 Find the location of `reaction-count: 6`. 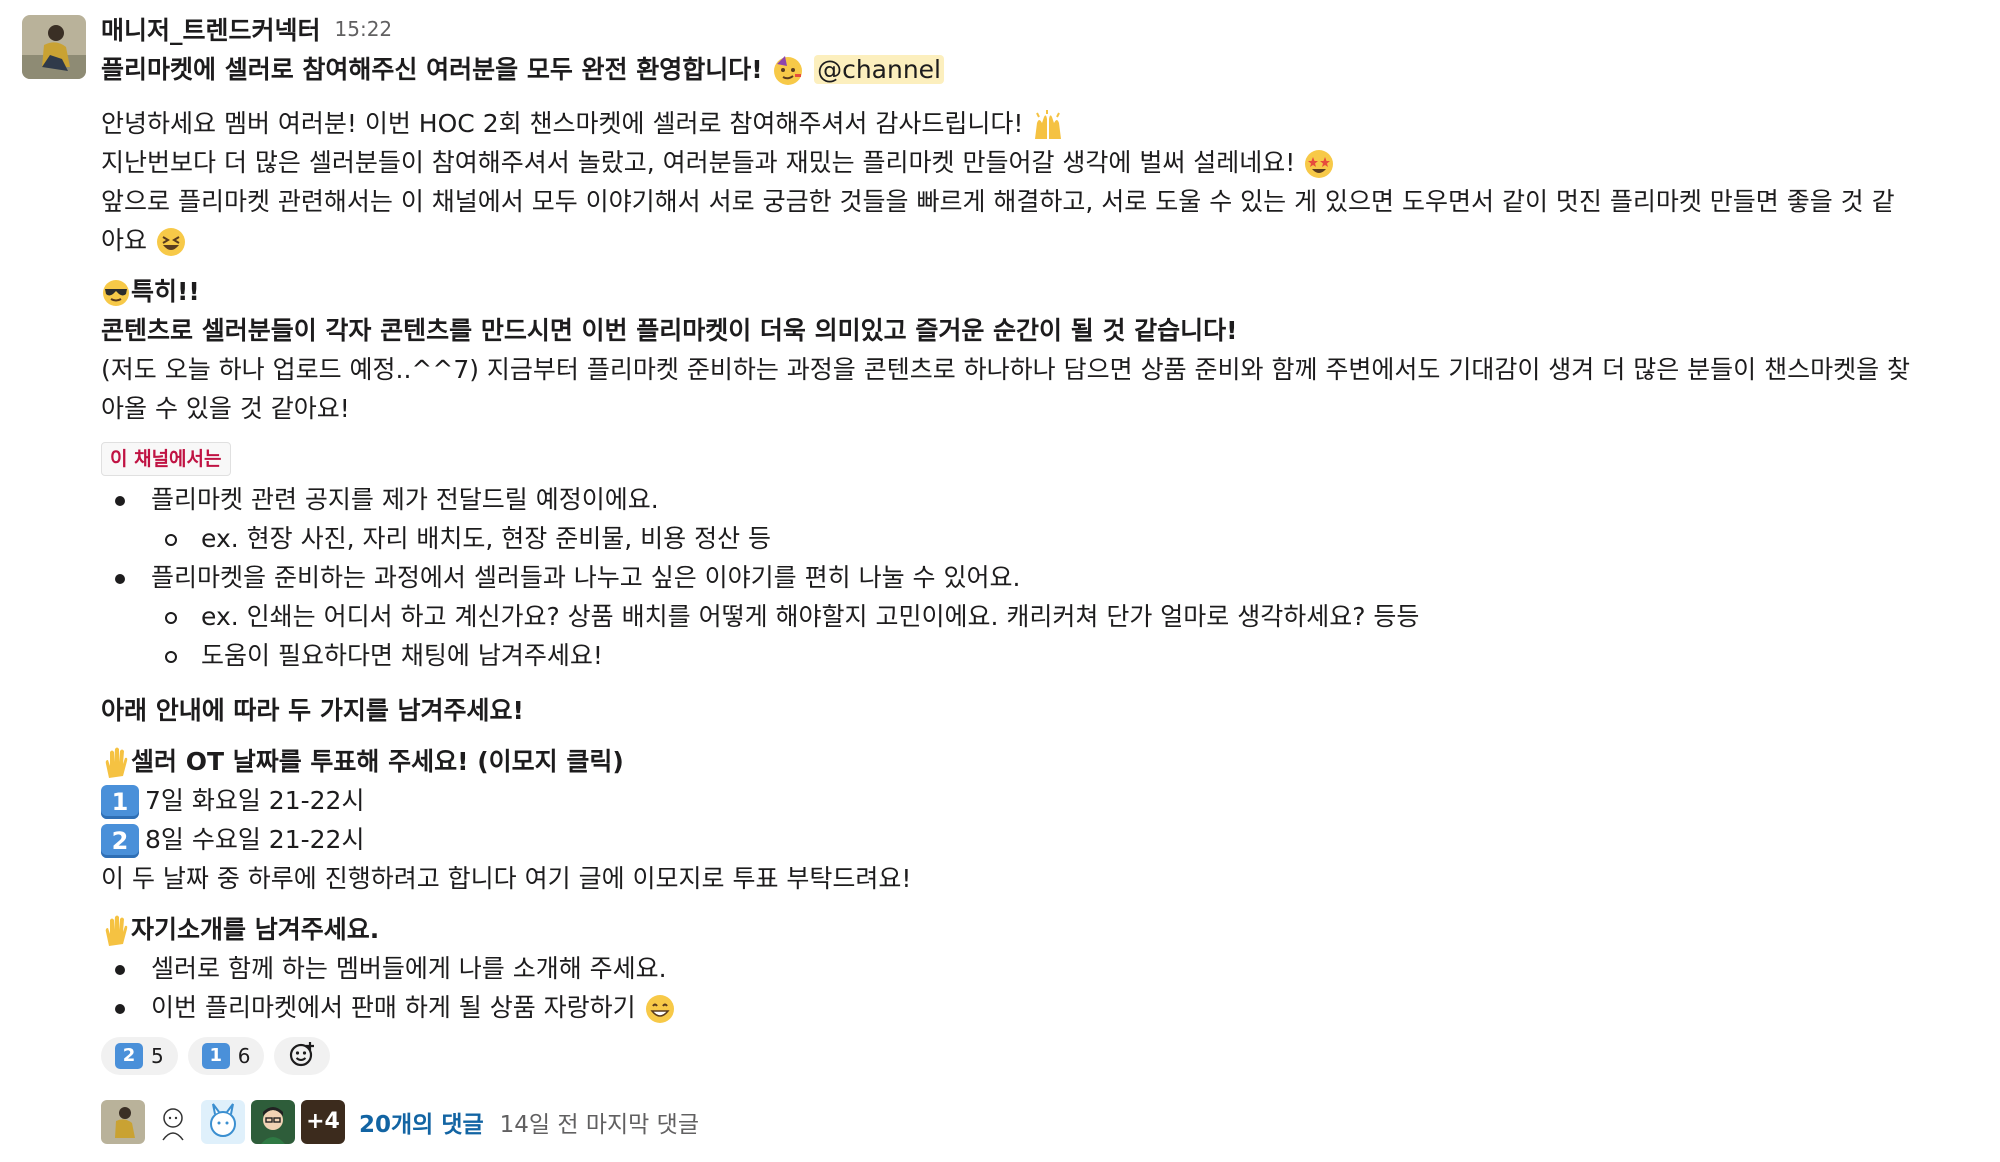

reaction-count: 6 is located at coordinates (244, 1056).